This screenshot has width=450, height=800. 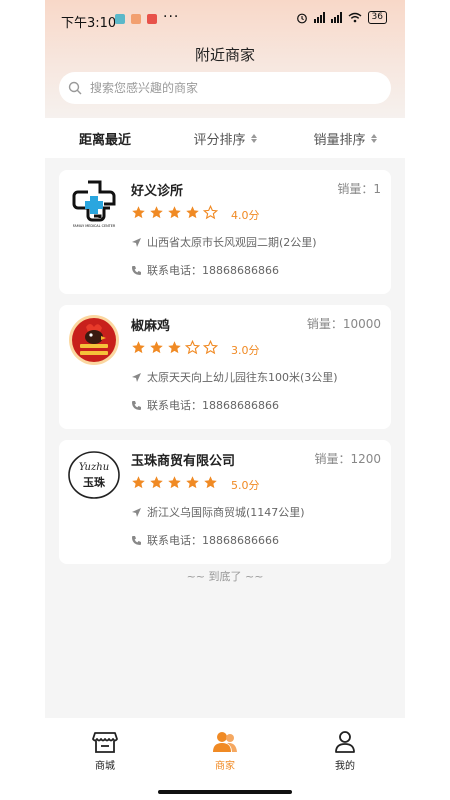 I want to click on rooster-icon, so click(x=94, y=340).